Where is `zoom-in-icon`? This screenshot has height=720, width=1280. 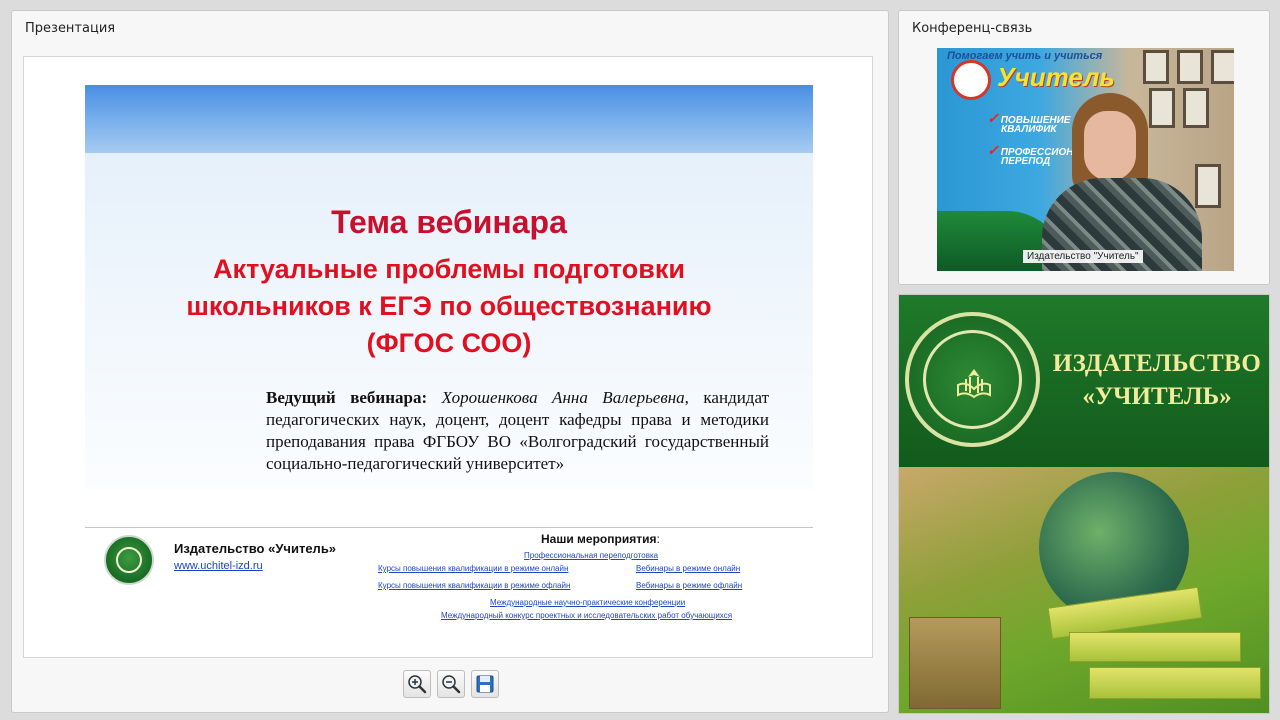 zoom-in-icon is located at coordinates (417, 684).